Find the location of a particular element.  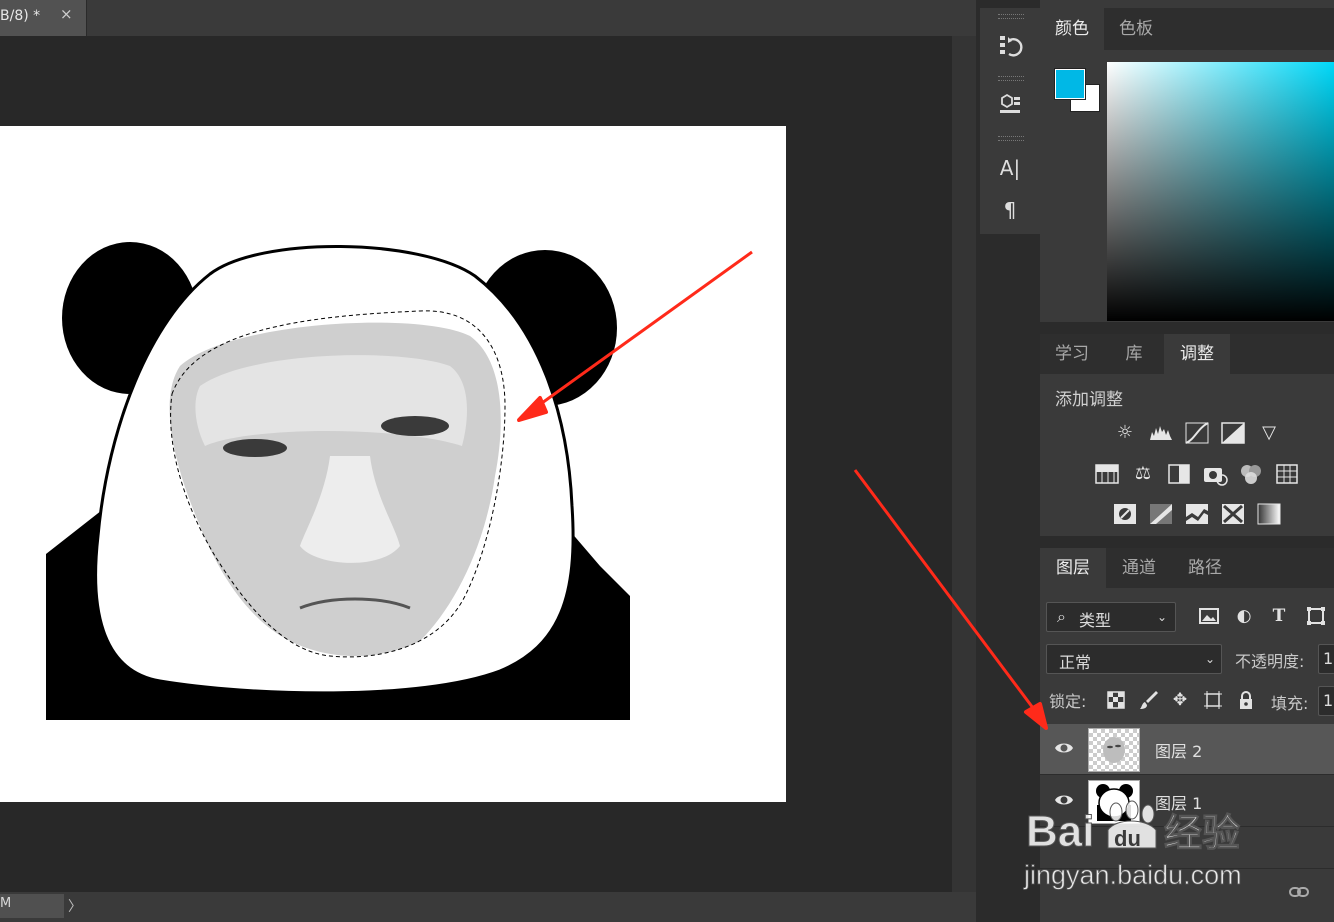

shape-layer-filter-icon is located at coordinates (1316, 616).